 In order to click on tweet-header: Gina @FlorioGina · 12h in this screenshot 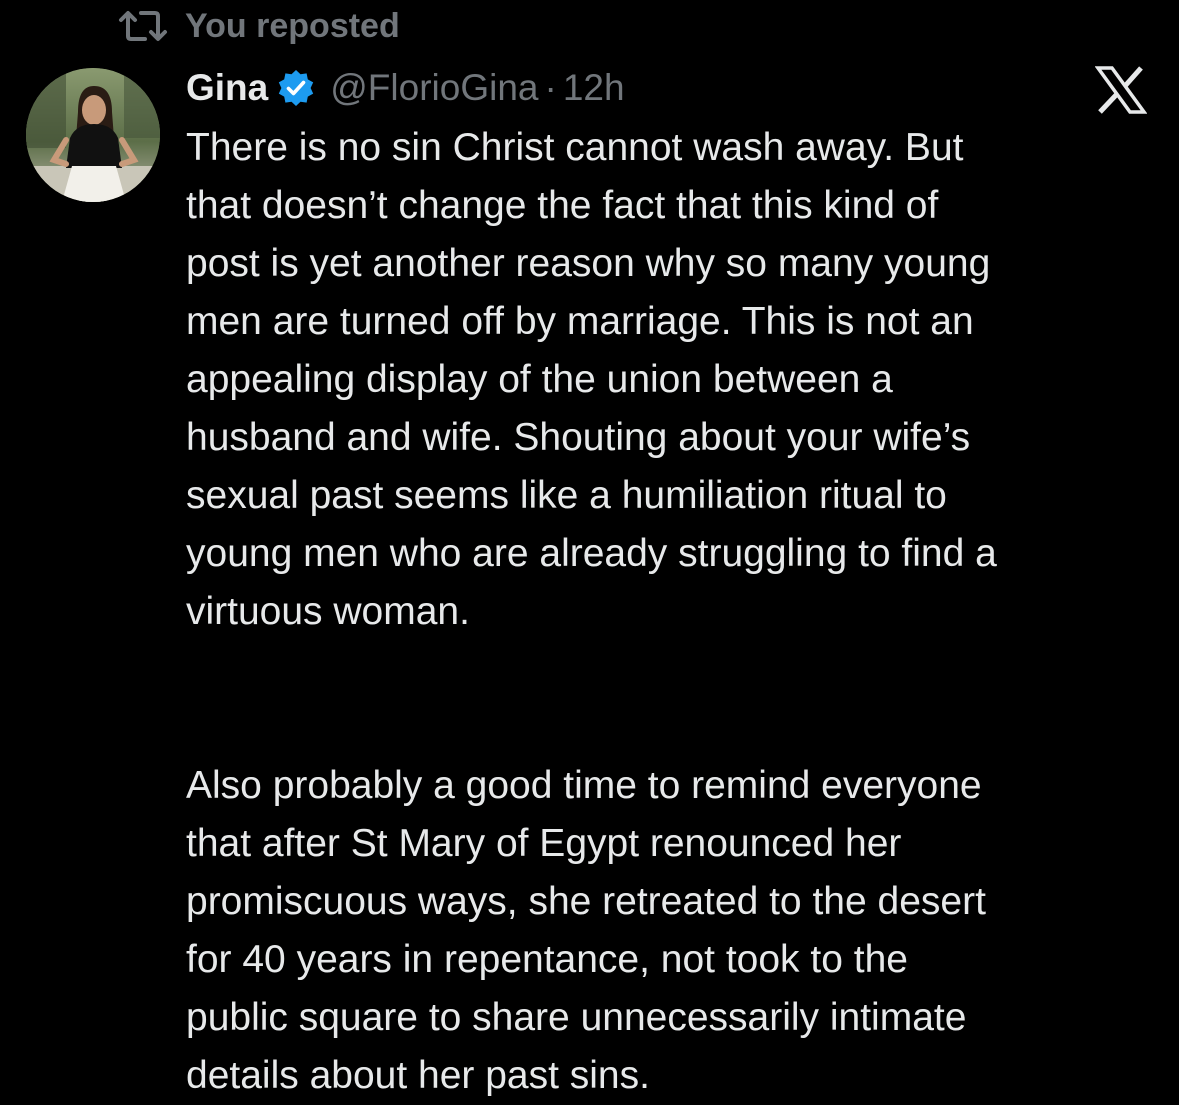, I will do `click(405, 88)`.